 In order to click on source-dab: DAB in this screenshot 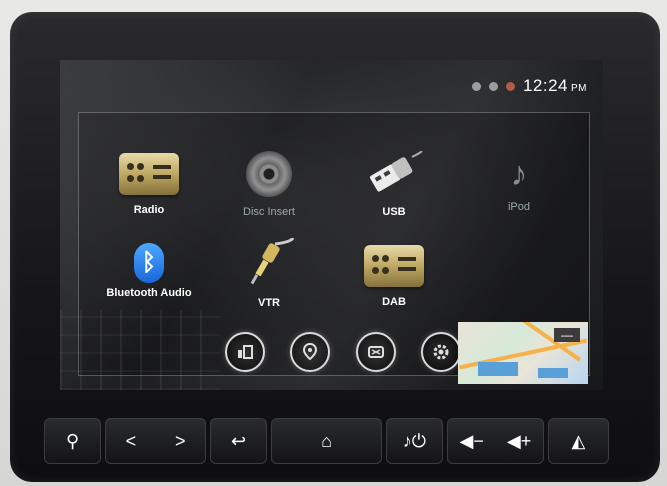, I will do `click(394, 276)`.